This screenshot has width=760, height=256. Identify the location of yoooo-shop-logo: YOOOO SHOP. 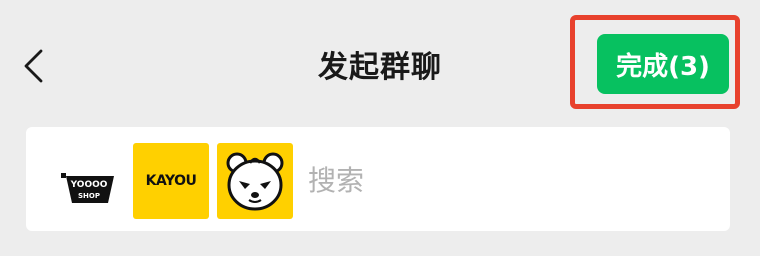
(87, 188).